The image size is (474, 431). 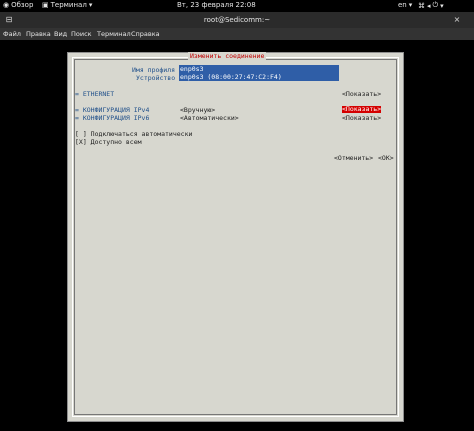 I want to click on auto-connect-checkbox: [ ] Подключаться автоматически, so click(x=133, y=134).